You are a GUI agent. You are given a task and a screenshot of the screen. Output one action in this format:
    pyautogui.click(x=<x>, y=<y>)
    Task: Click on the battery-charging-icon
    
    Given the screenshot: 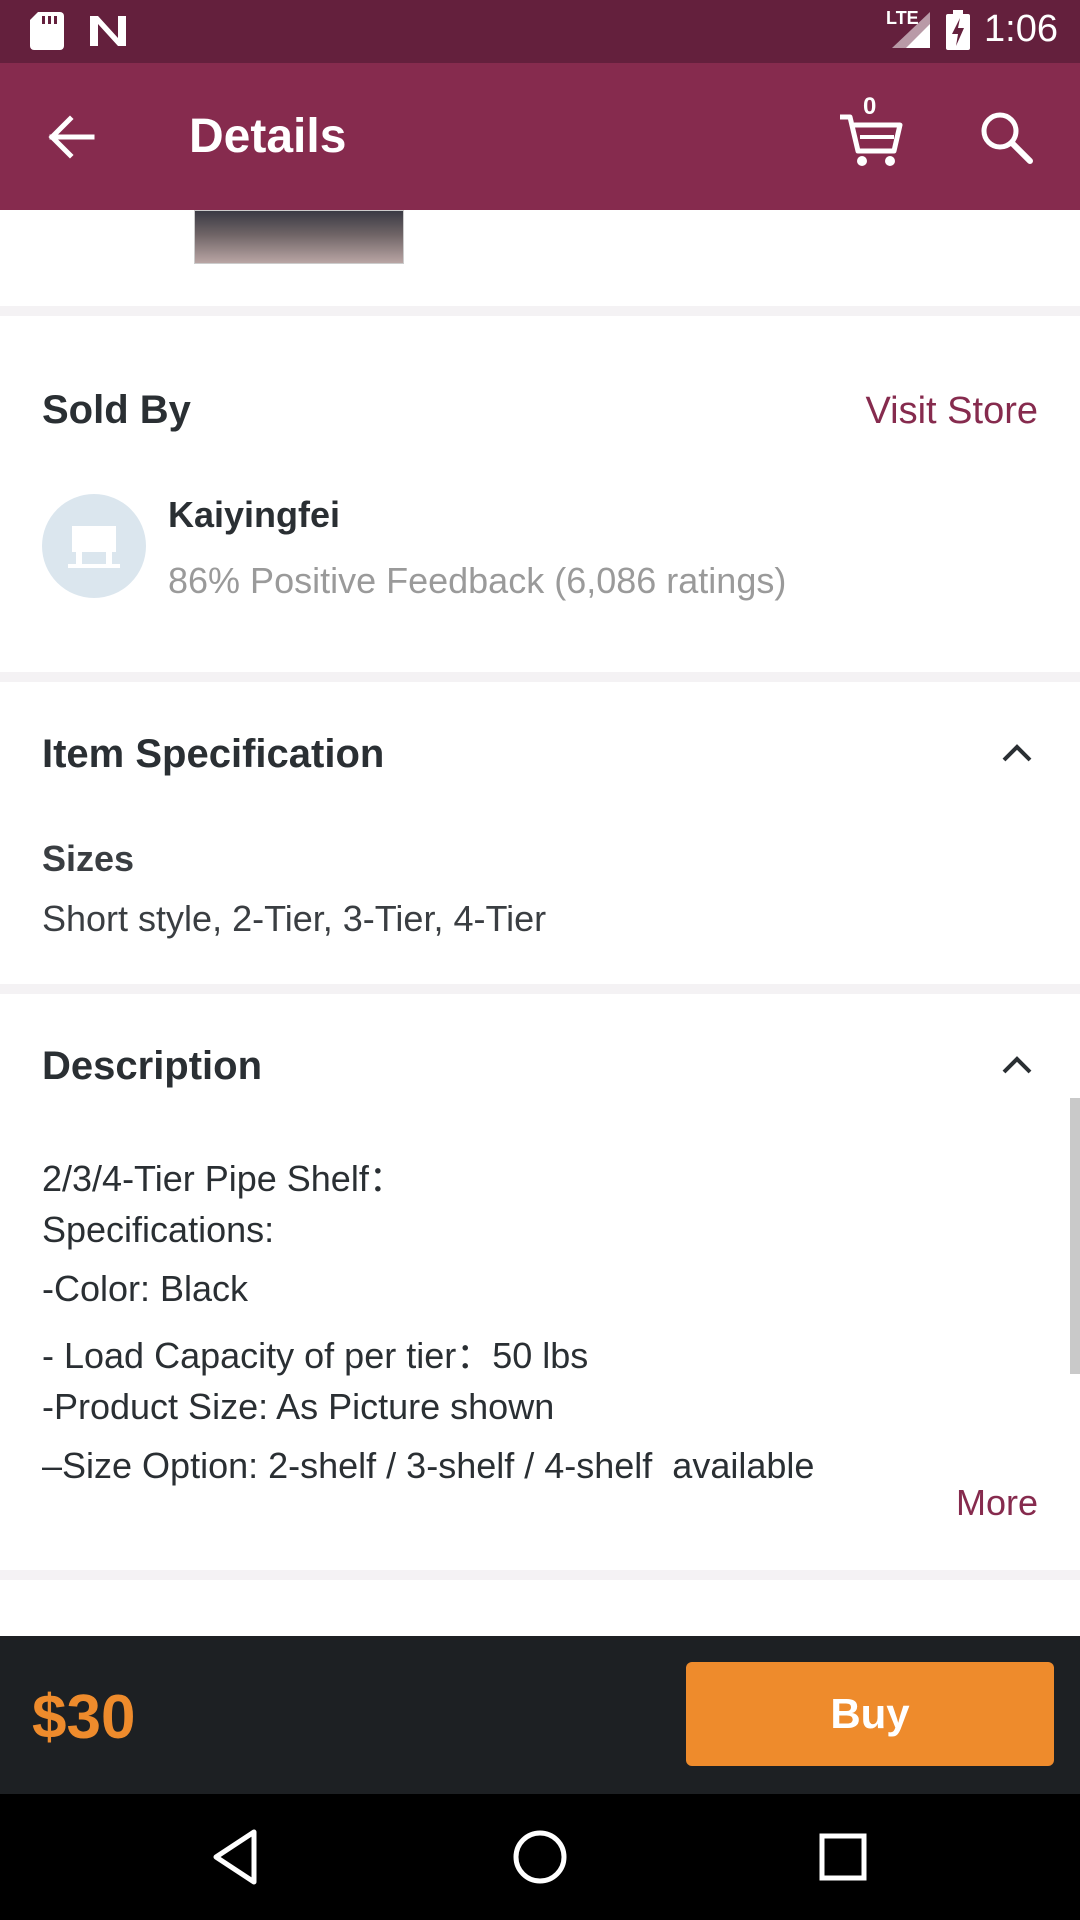 What is the action you would take?
    pyautogui.click(x=958, y=29)
    